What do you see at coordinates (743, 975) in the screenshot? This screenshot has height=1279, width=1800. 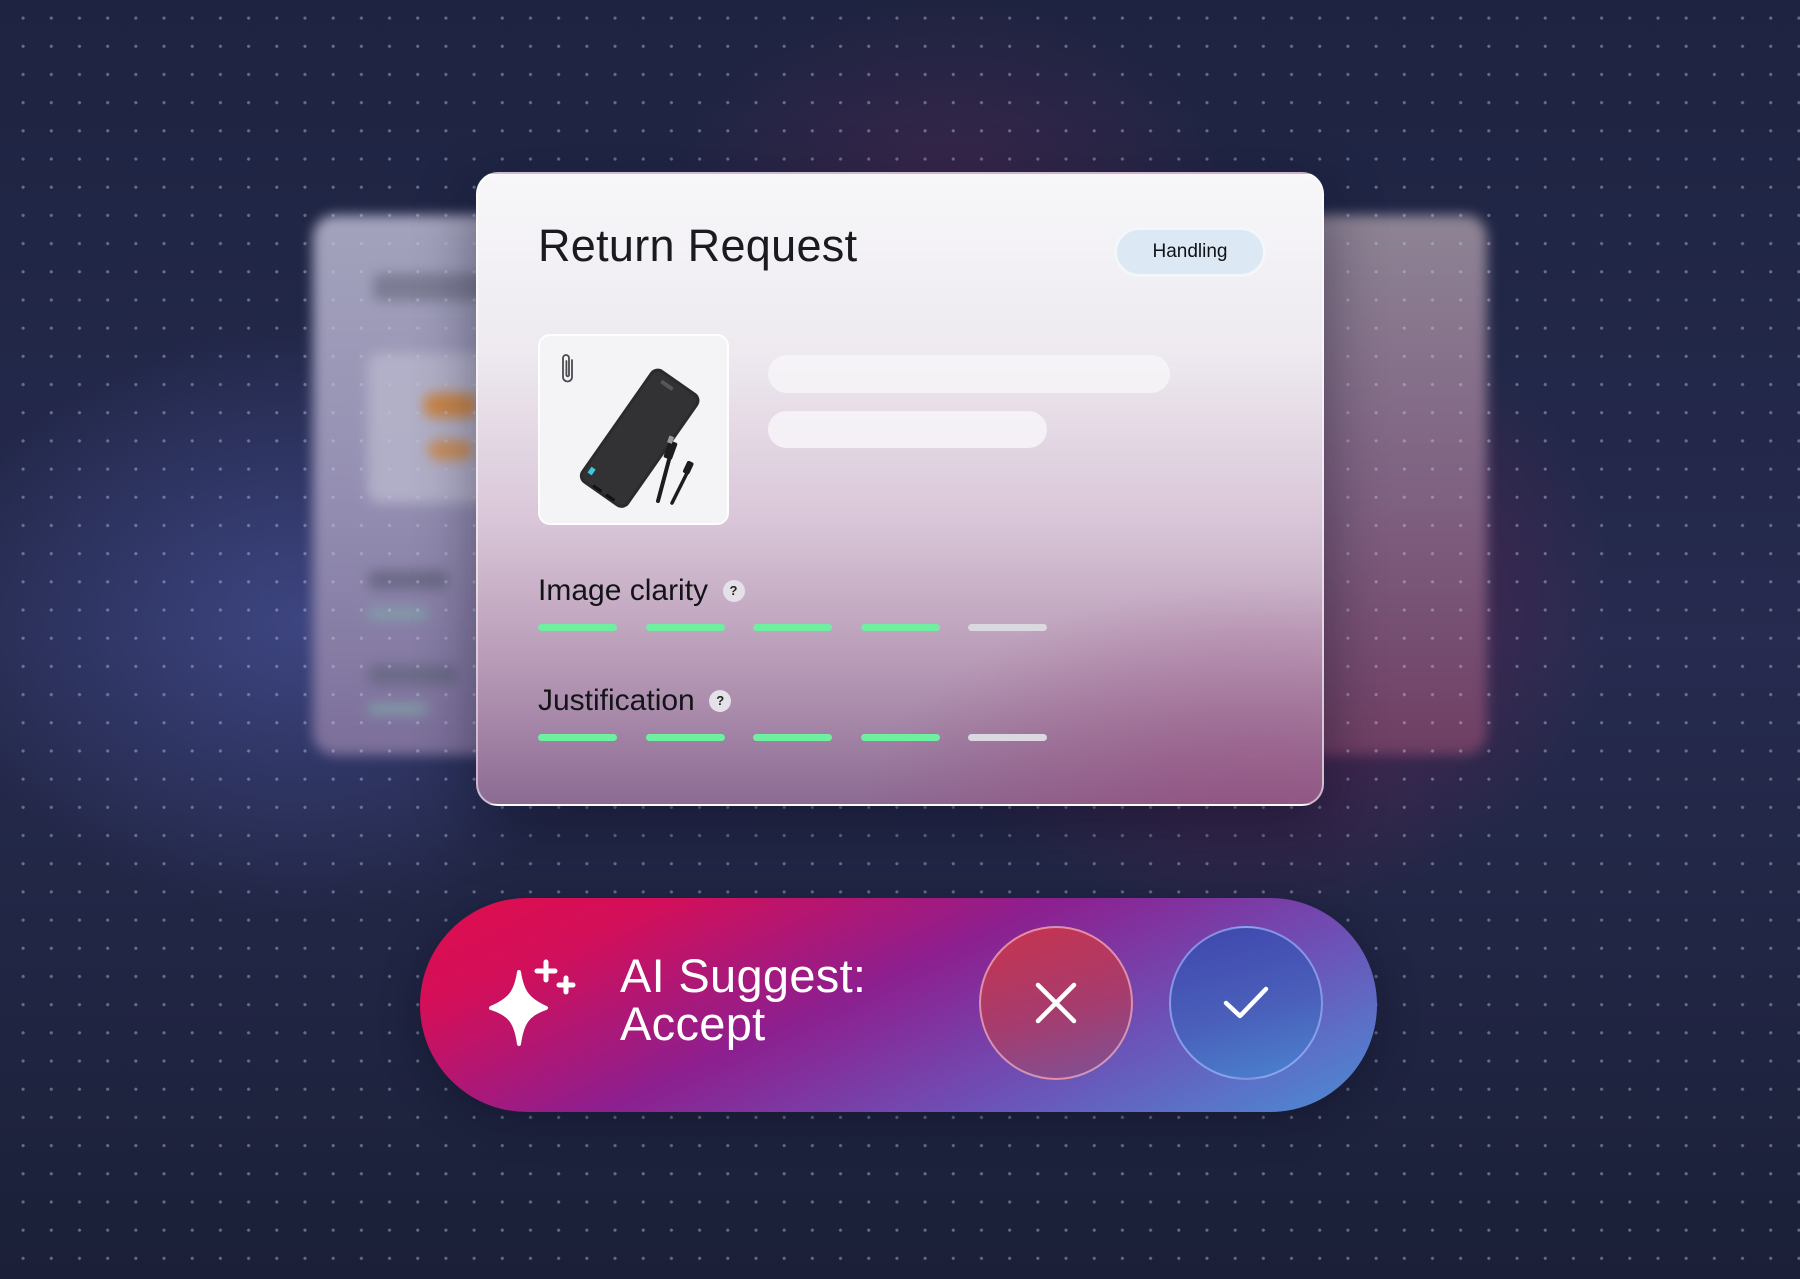 I see `ai-suggestion-title: AI Suggest:` at bounding box center [743, 975].